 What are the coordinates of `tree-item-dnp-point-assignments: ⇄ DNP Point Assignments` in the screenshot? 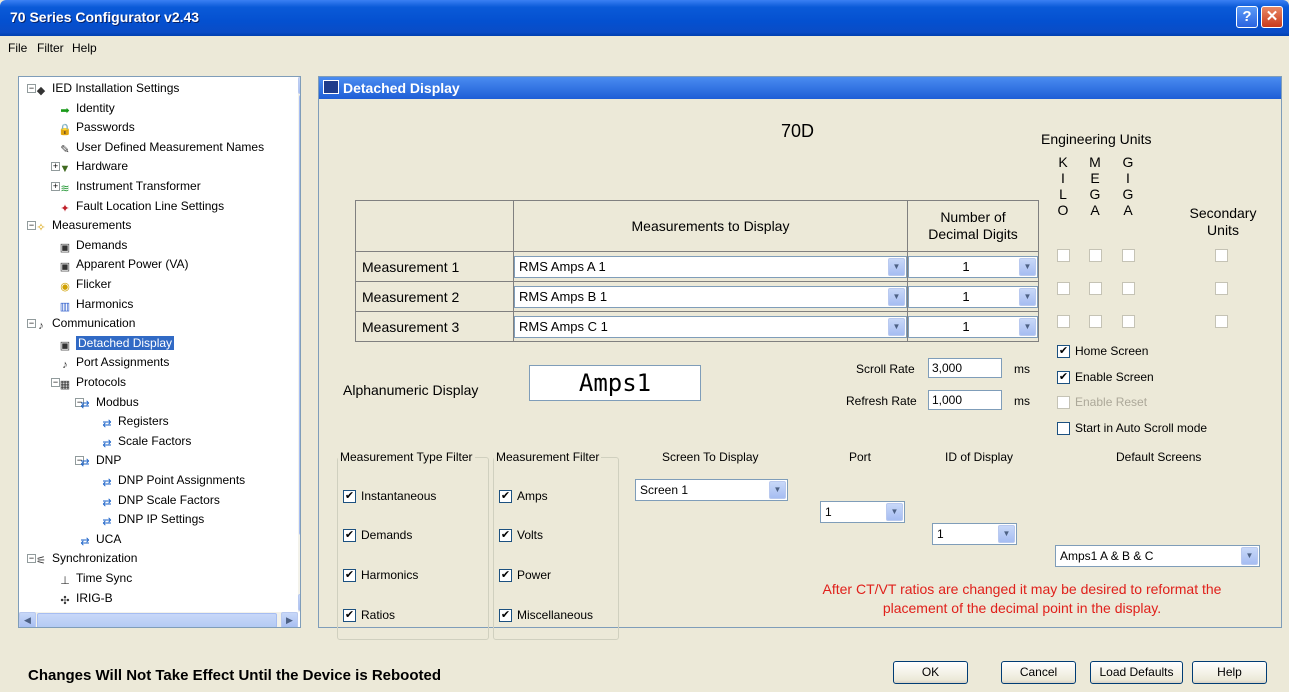 It's located at (172, 480).